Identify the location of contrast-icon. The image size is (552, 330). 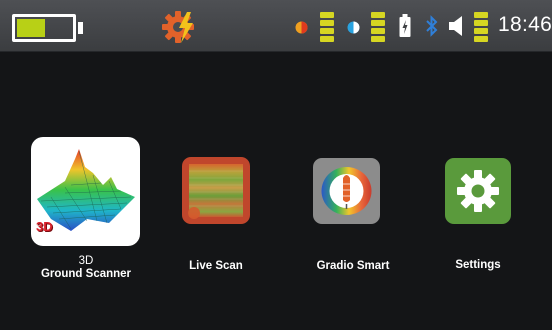
(353, 27).